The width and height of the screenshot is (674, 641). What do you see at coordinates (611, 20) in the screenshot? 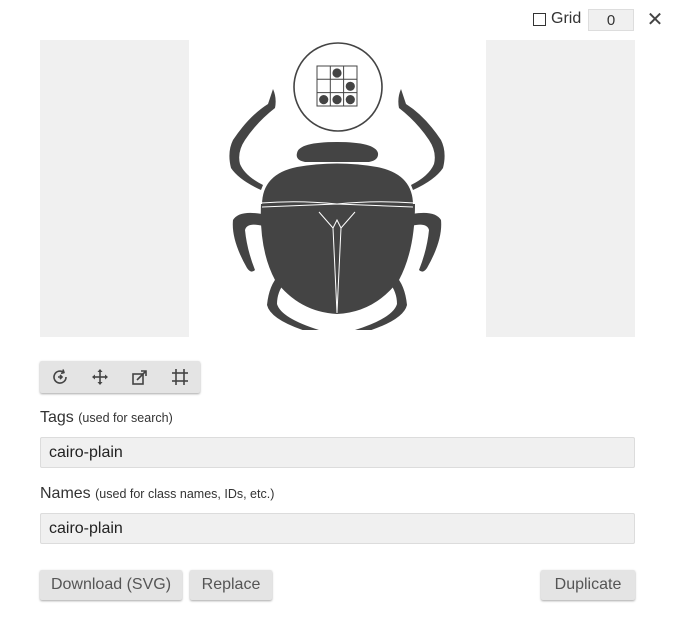
I see `grid-size-input` at bounding box center [611, 20].